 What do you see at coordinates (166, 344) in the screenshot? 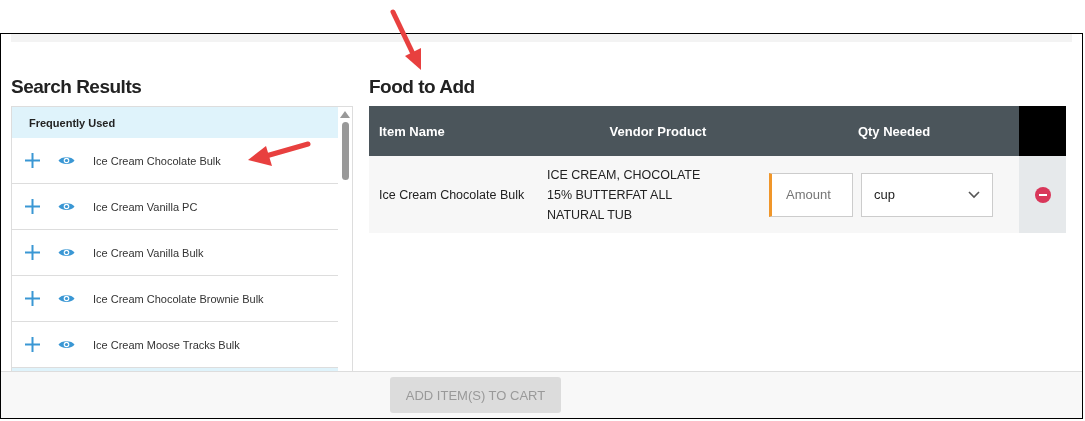
I see `item-name: Ice Cream Moose Tracks Bulk` at bounding box center [166, 344].